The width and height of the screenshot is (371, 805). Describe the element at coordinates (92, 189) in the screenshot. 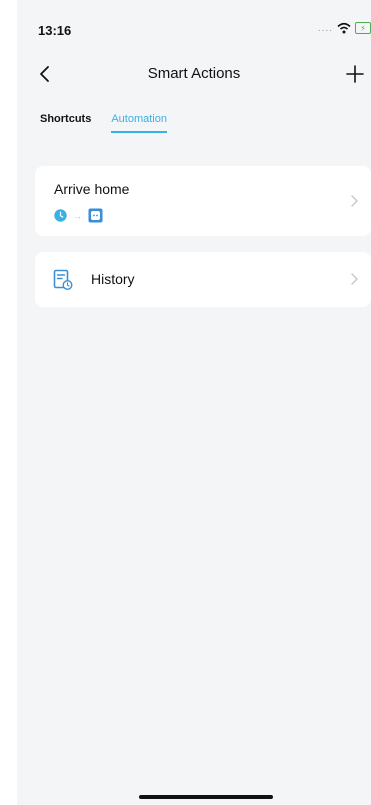

I see `automation-title: Arrive home` at that location.